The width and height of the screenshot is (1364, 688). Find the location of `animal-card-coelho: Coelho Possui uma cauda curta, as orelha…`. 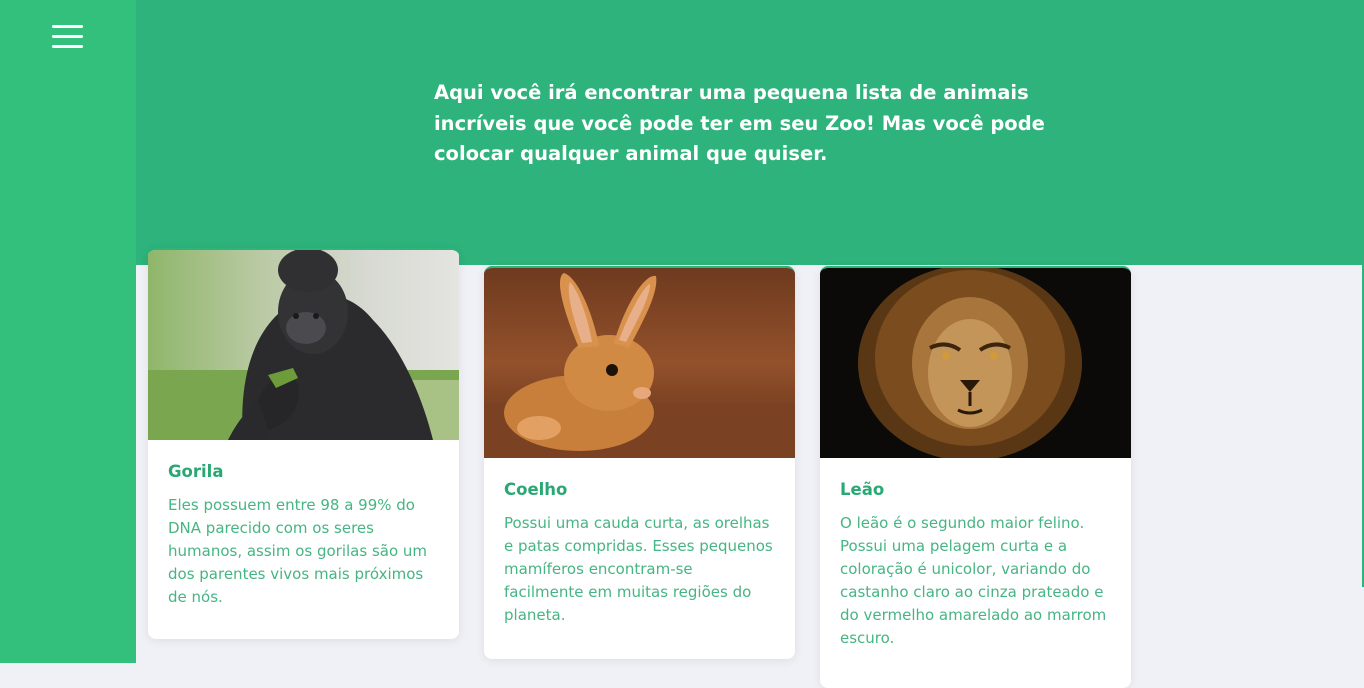

animal-card-coelho: Coelho Possui uma cauda curta, as orelha… is located at coordinates (639, 462).